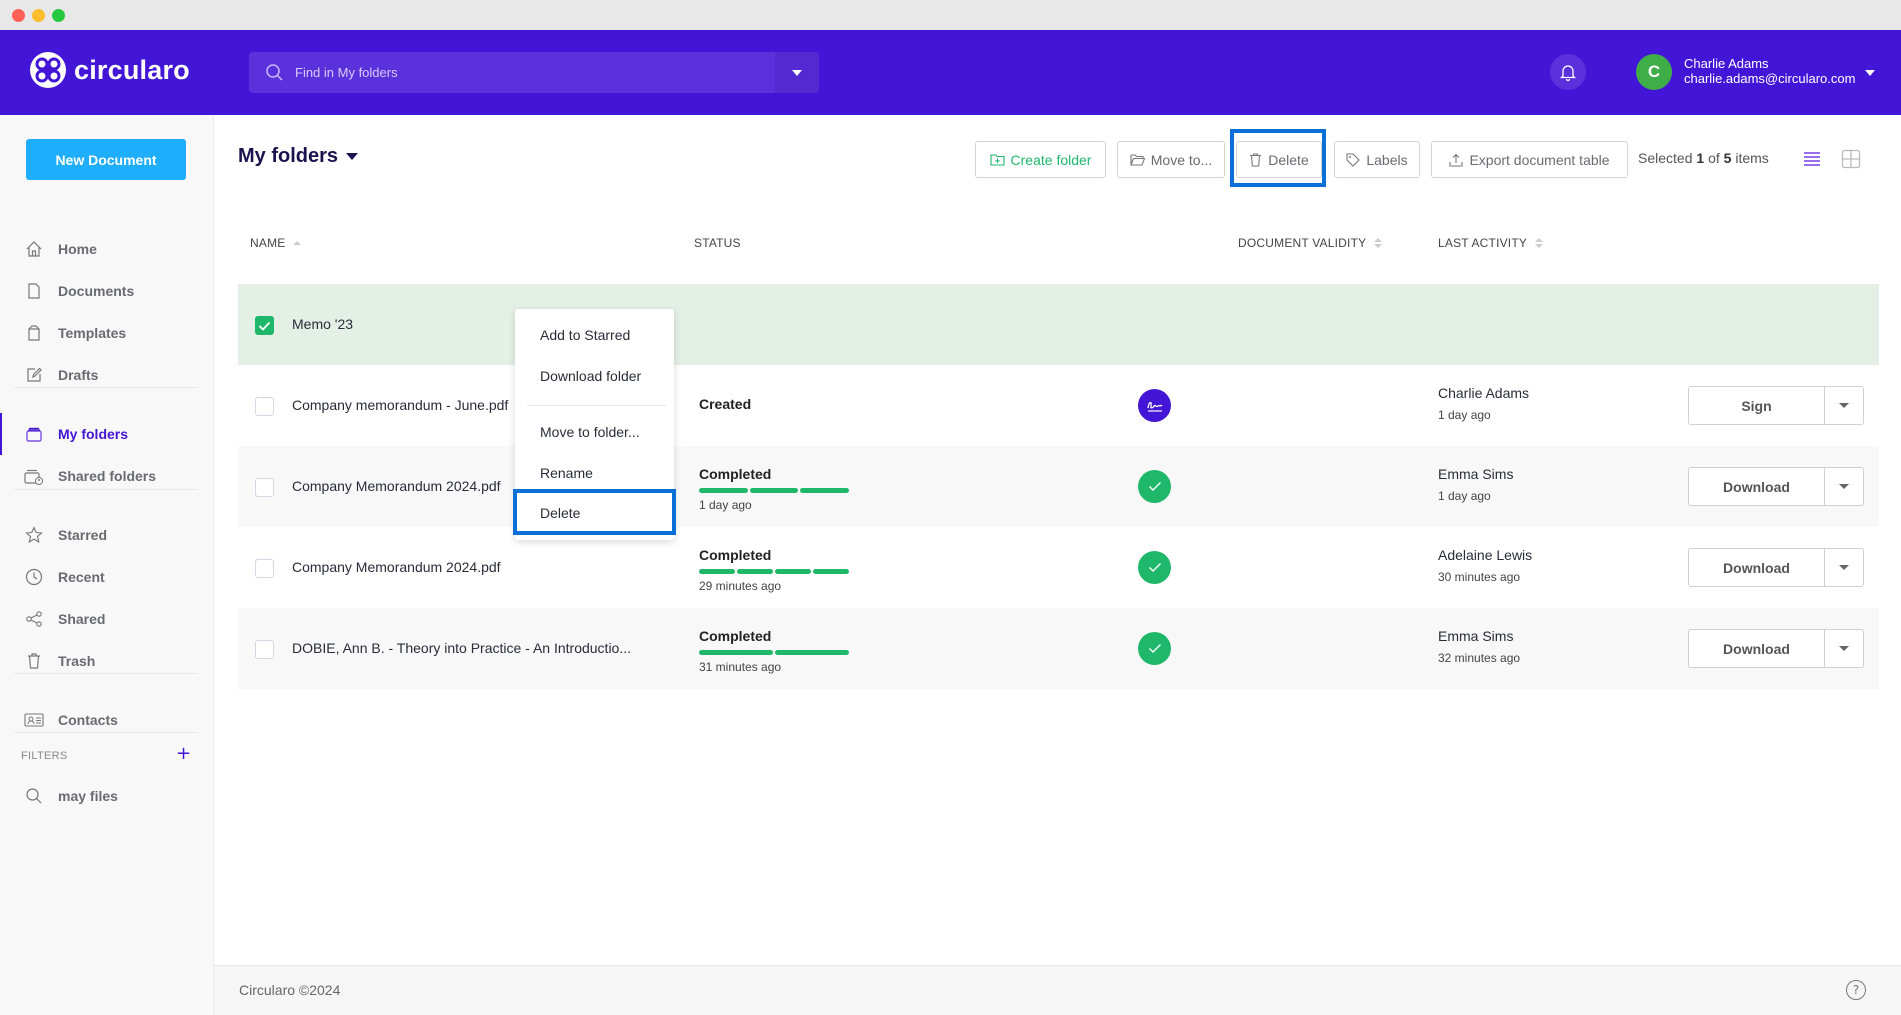  I want to click on help-icon: ?, so click(1856, 990).